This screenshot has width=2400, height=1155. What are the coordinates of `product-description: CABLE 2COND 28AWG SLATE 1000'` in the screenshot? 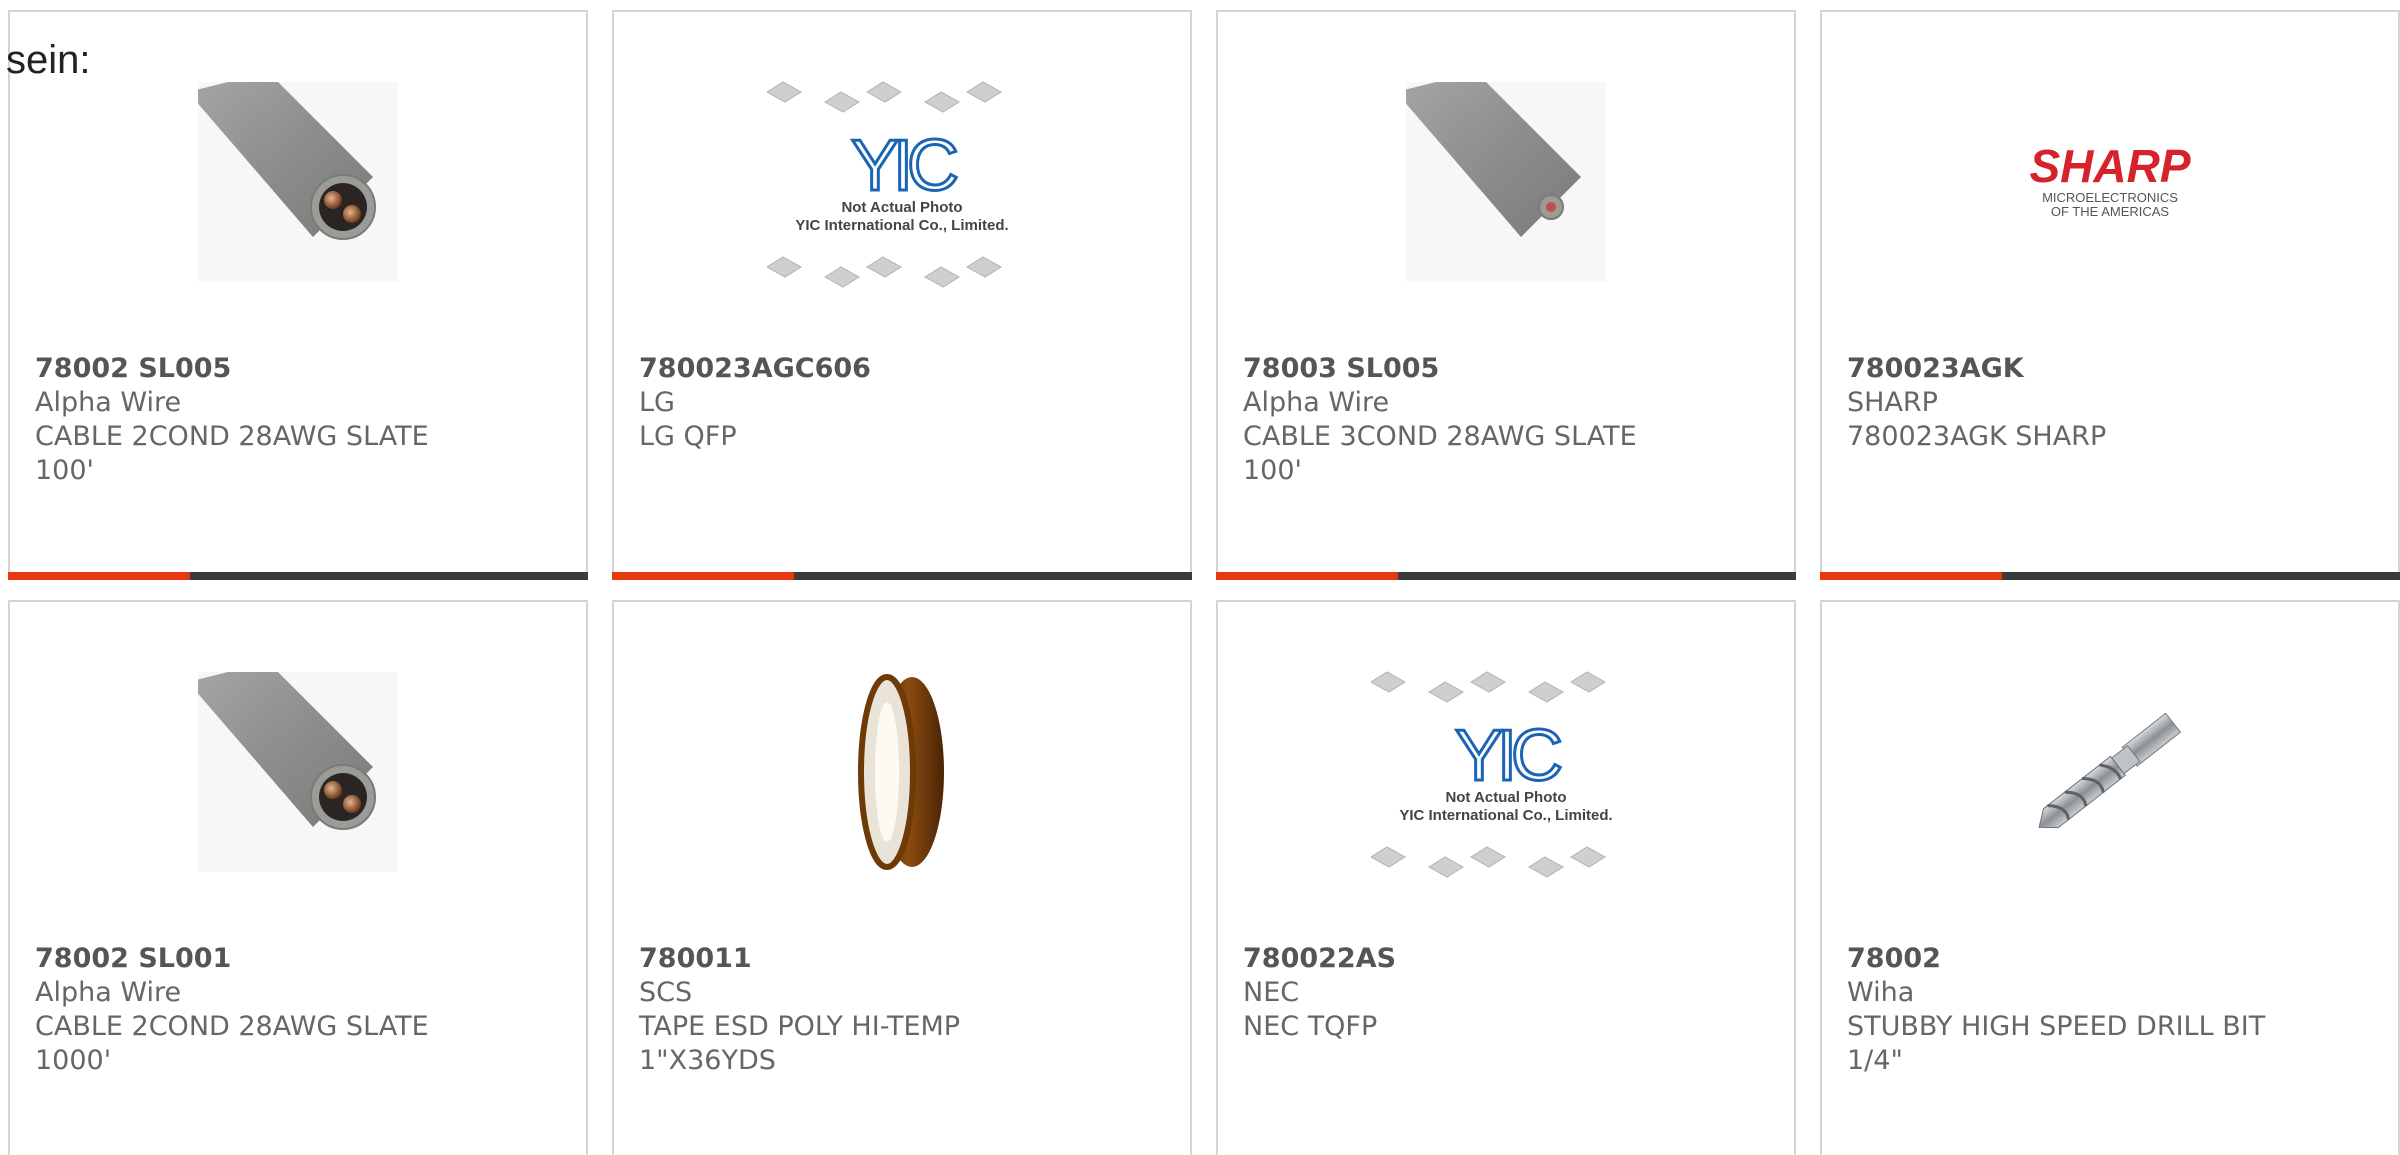 It's located at (232, 1043).